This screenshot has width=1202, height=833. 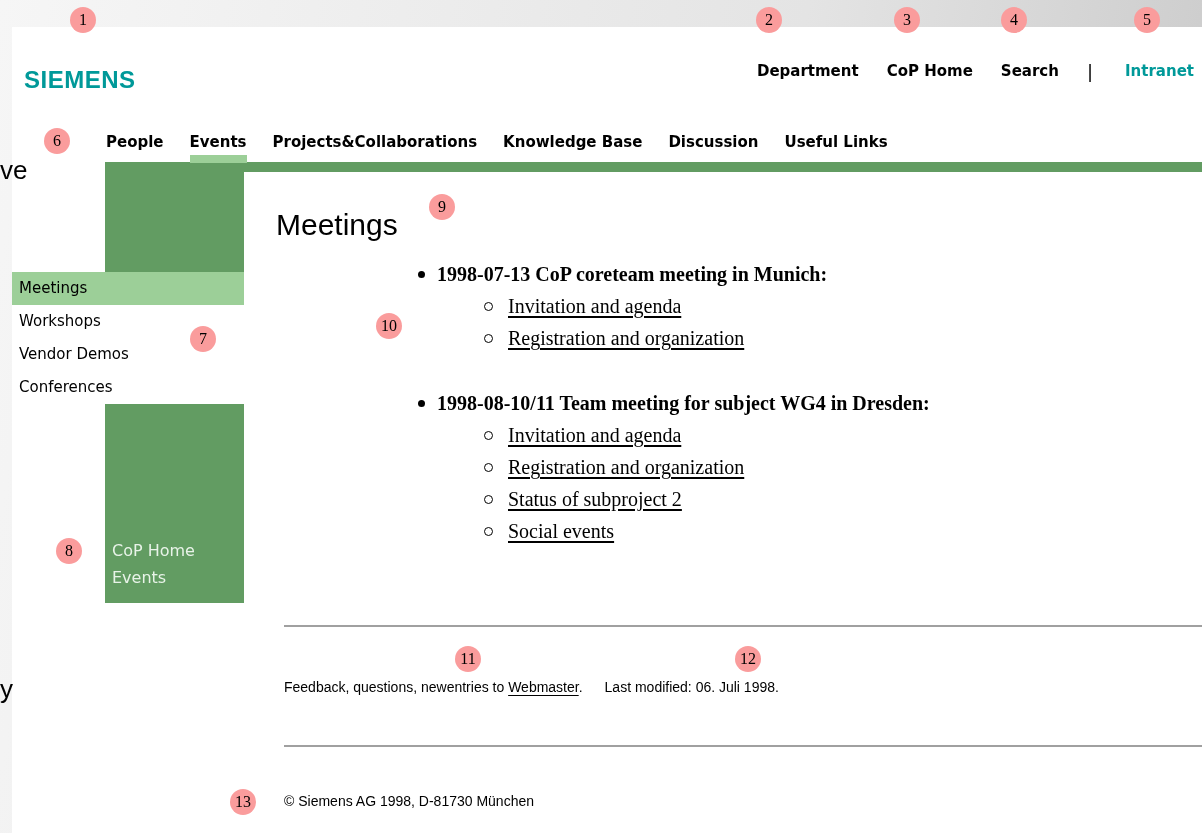 What do you see at coordinates (907, 20) in the screenshot?
I see `callout-number: 3` at bounding box center [907, 20].